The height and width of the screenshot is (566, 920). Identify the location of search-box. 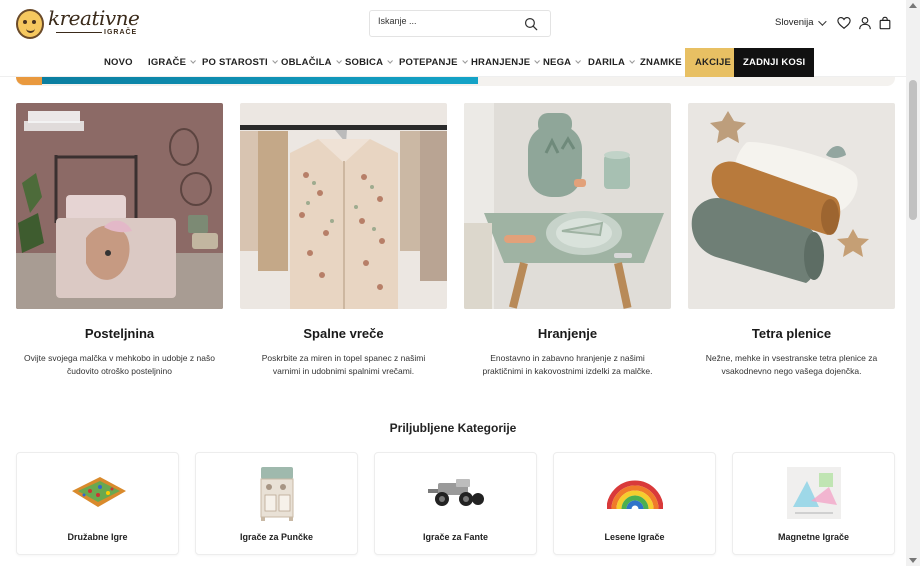
(460, 23).